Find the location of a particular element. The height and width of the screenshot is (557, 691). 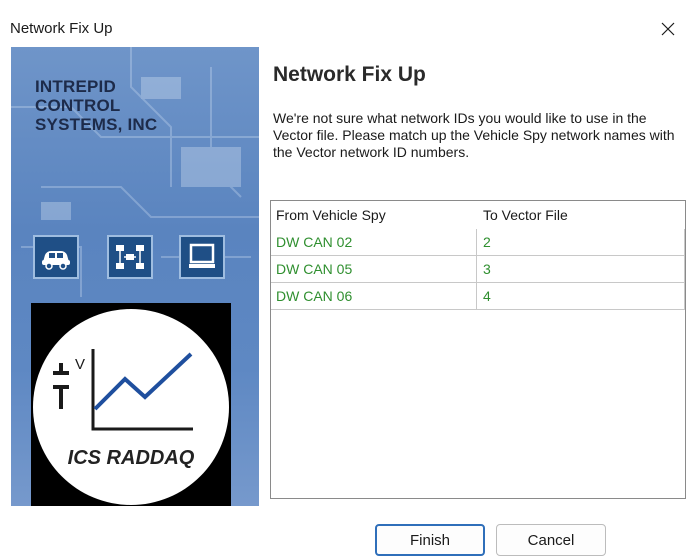

cancel-button: Cancel is located at coordinates (551, 540).